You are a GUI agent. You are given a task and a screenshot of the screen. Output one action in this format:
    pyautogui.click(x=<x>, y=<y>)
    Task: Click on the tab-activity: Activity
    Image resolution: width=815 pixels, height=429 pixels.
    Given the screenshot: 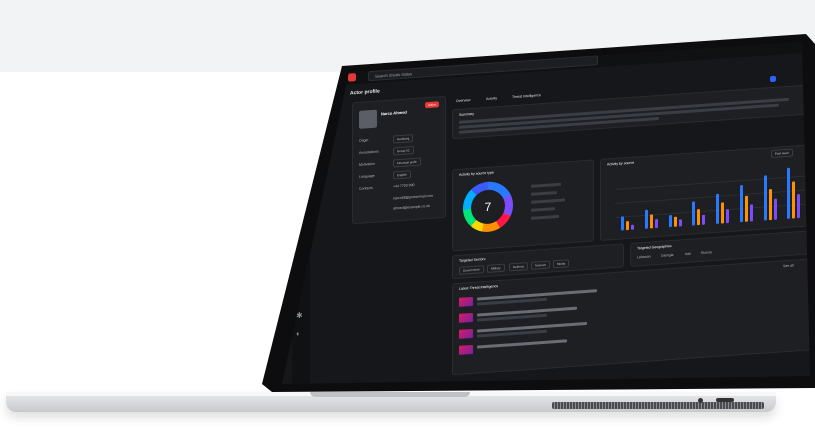 What is the action you would take?
    pyautogui.click(x=491, y=98)
    